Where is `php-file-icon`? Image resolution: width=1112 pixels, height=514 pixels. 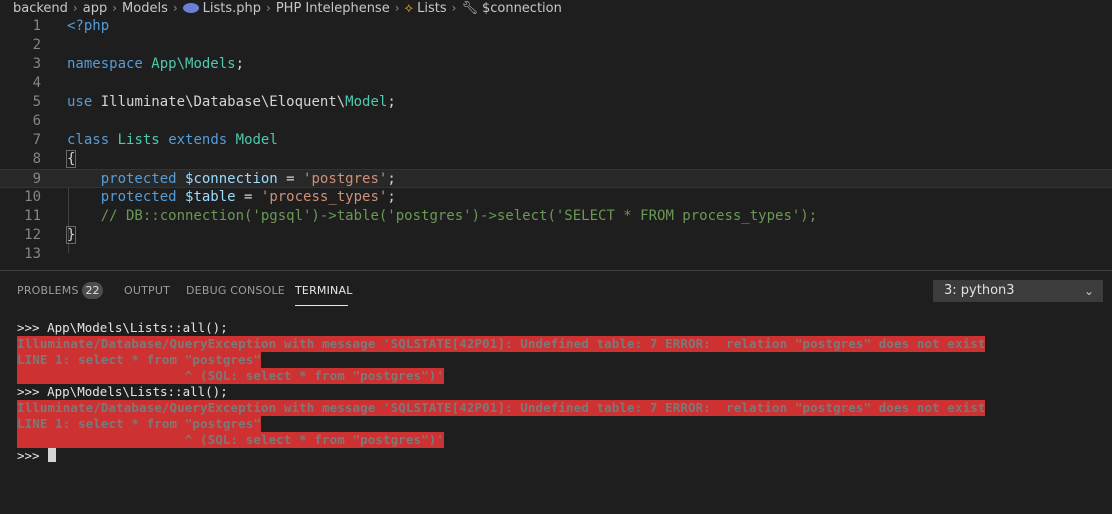
php-file-icon is located at coordinates (190, 8).